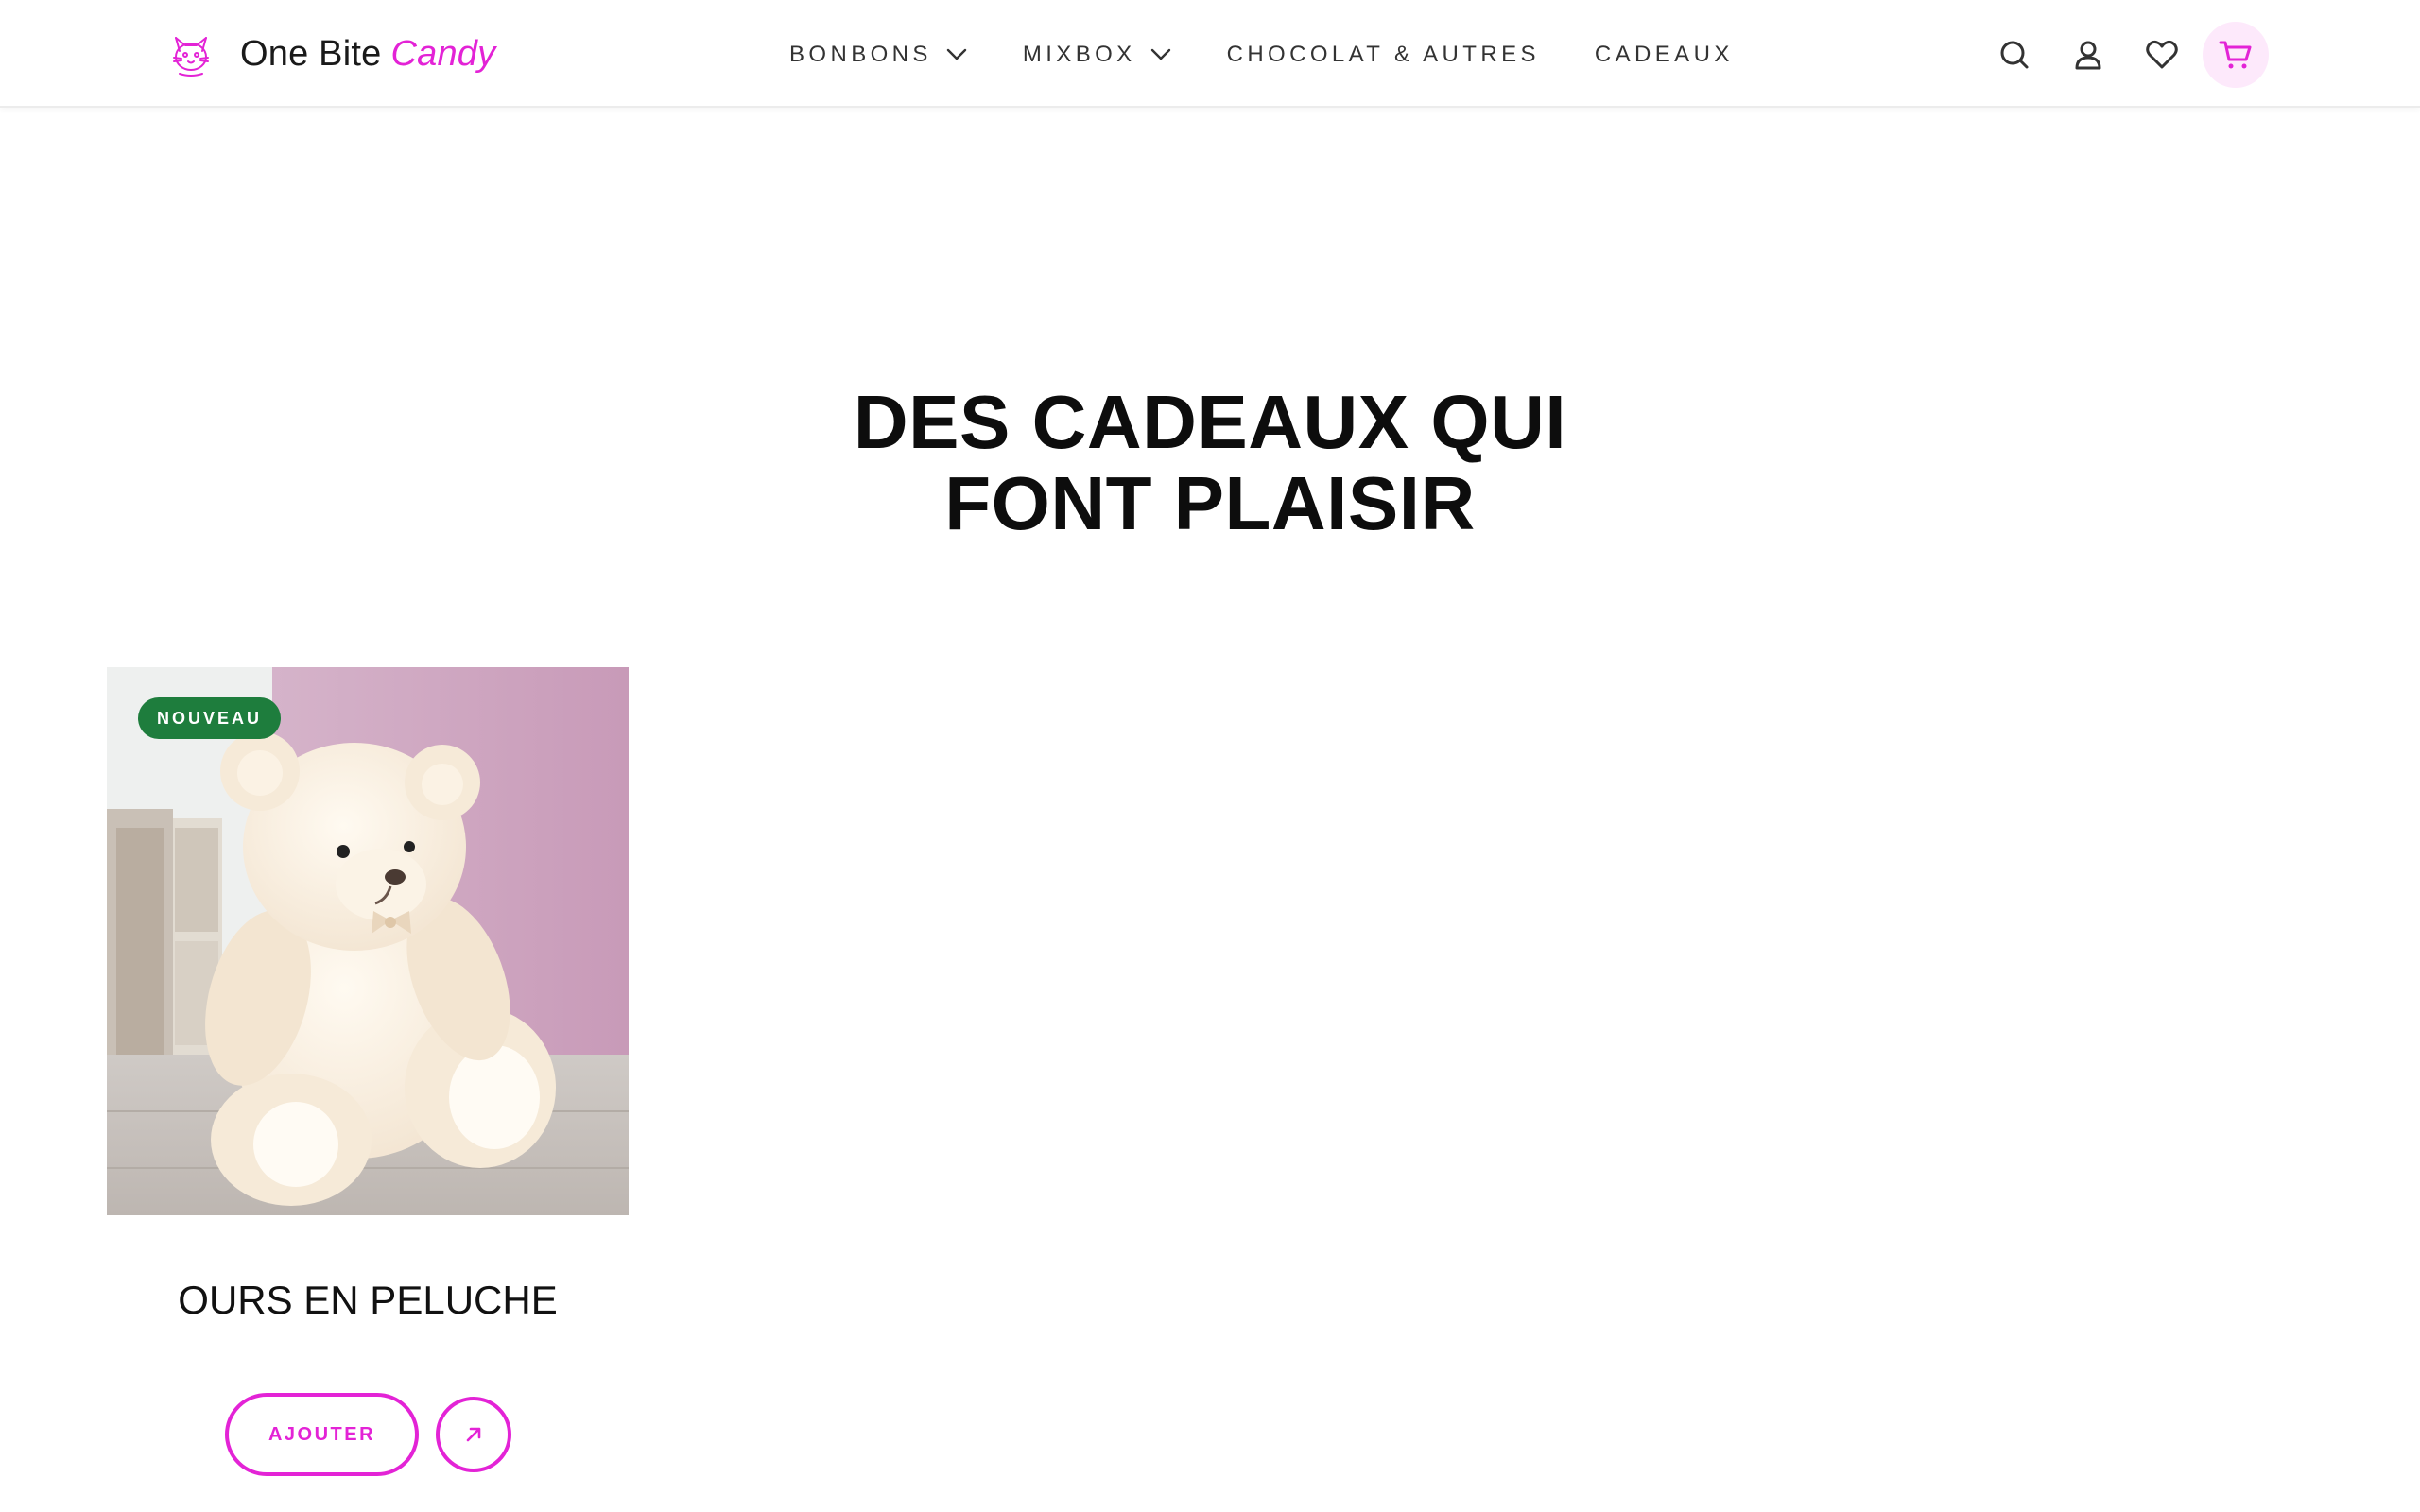 The width and height of the screenshot is (2420, 1512). What do you see at coordinates (1210, 462) in the screenshot?
I see `page-title: DES CADEAUX QUI FONT PLAISIR` at bounding box center [1210, 462].